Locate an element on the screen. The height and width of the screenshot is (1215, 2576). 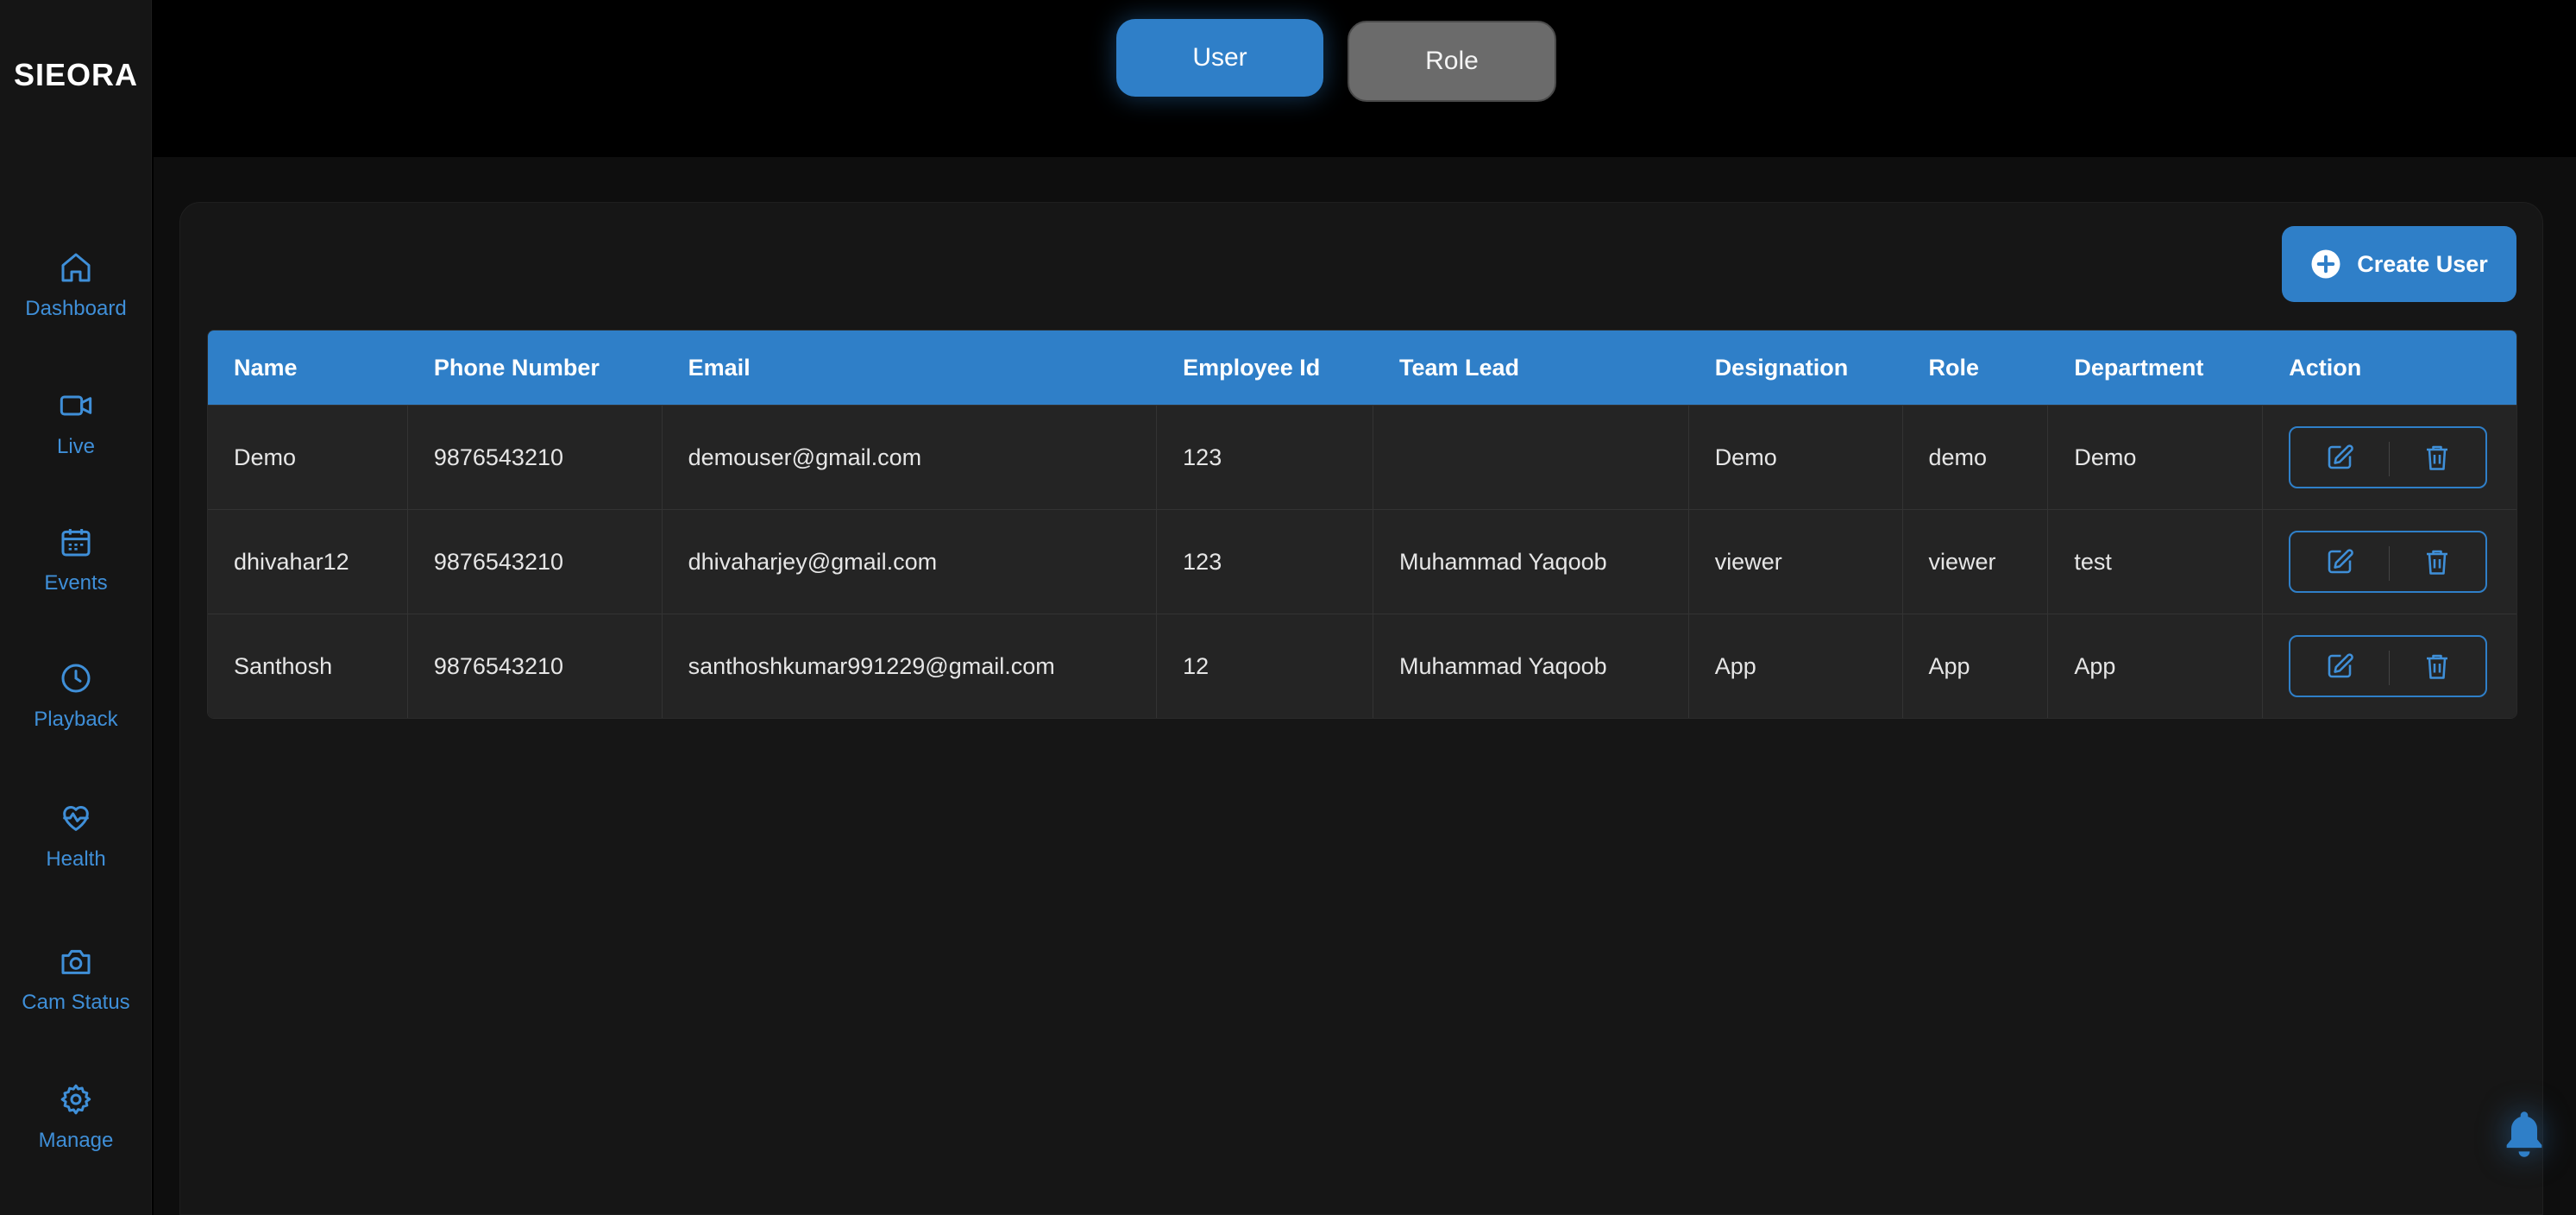
column-header-phone: Phone Number is located at coordinates (516, 367).